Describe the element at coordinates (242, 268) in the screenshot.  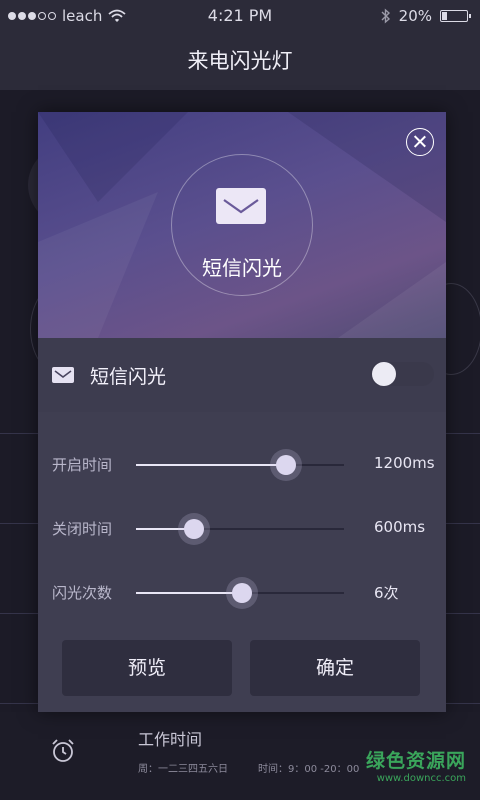
I see `hero-label: 短信闪光` at that location.